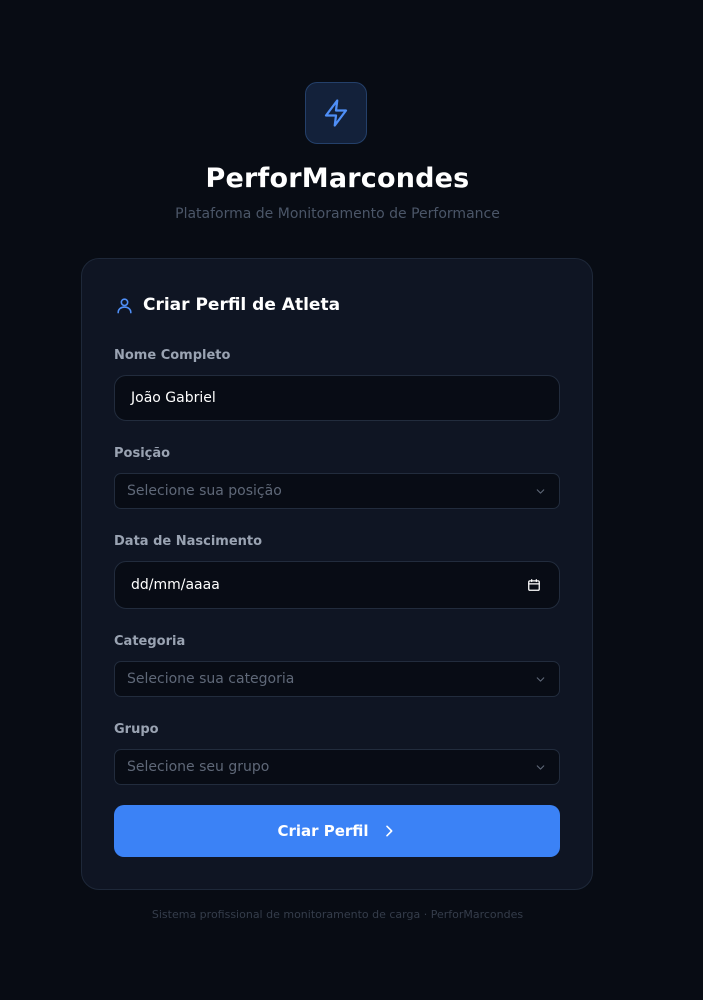 This screenshot has height=1000, width=703. What do you see at coordinates (150, 641) in the screenshot?
I see `category-label: Categoria` at bounding box center [150, 641].